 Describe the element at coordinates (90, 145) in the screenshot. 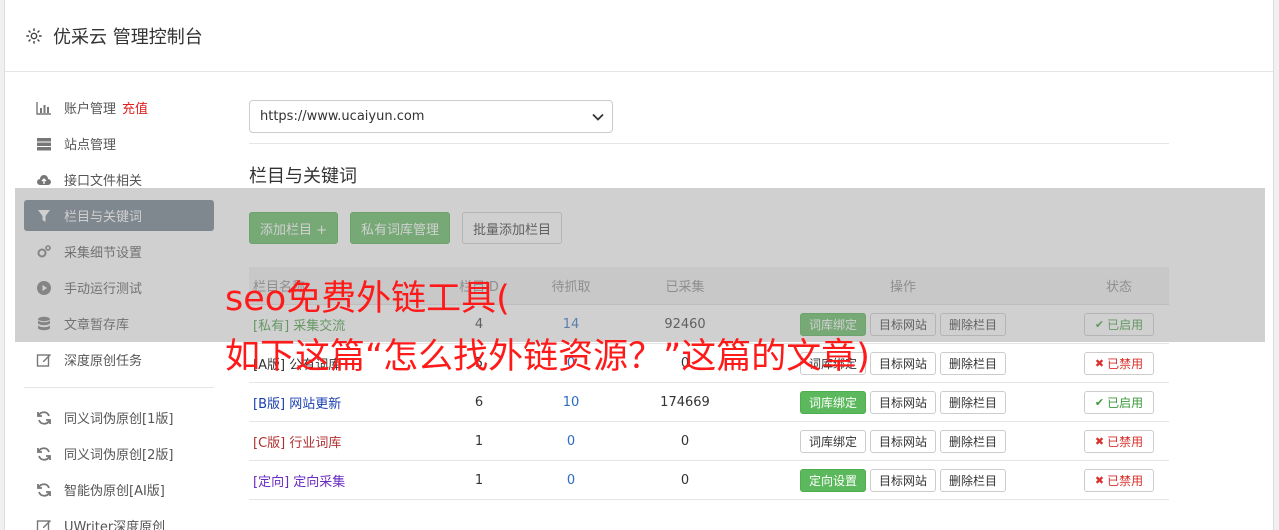

I see `sidebar-item-label: 站点管理` at that location.